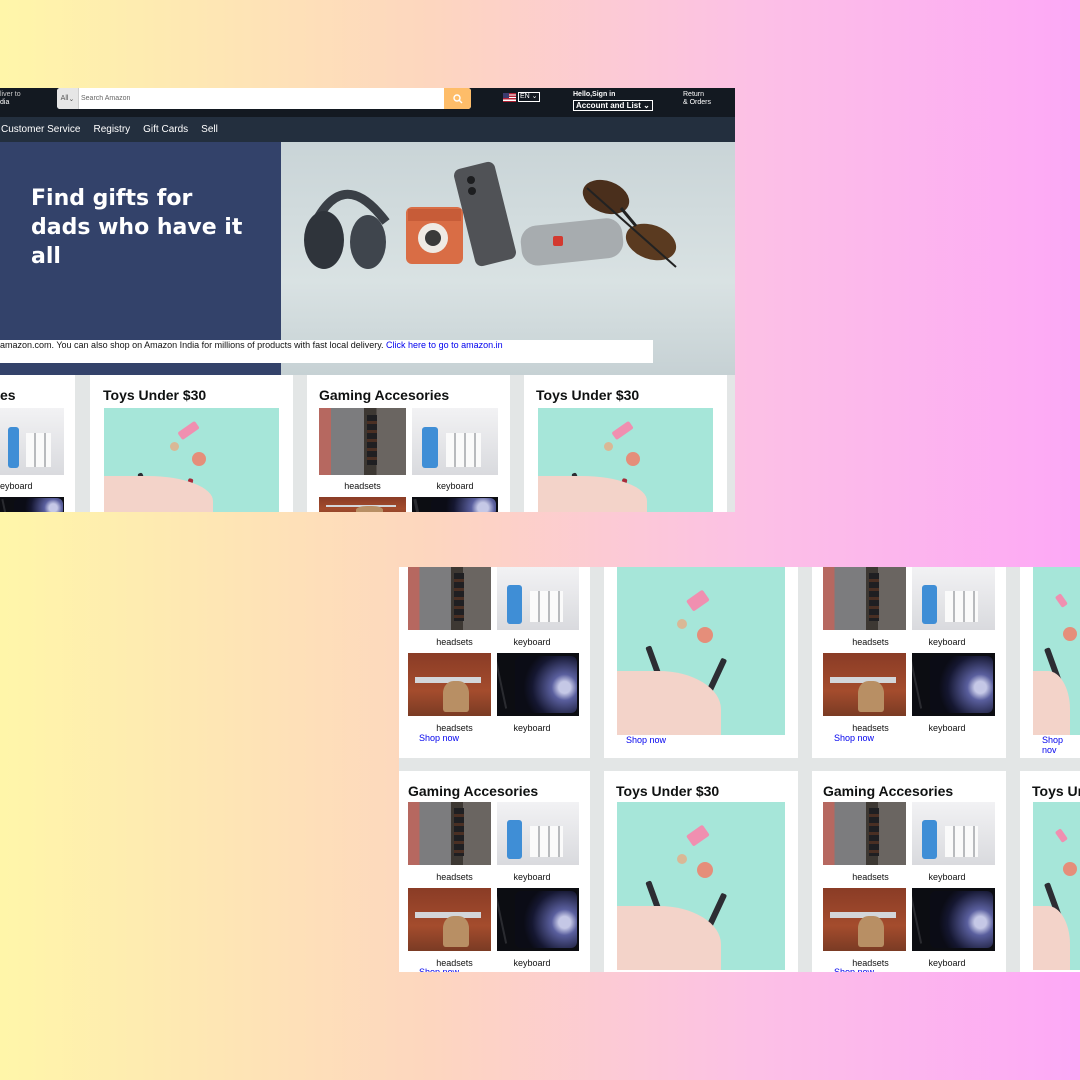  I want to click on language-dropdown: EN ⌄, so click(529, 97).